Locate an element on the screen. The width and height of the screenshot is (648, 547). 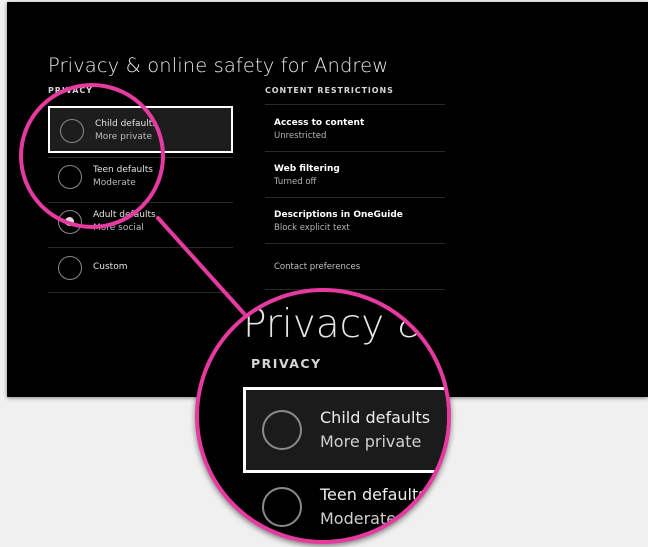
magnified-option-label: Teen defaults is located at coordinates (373, 494).